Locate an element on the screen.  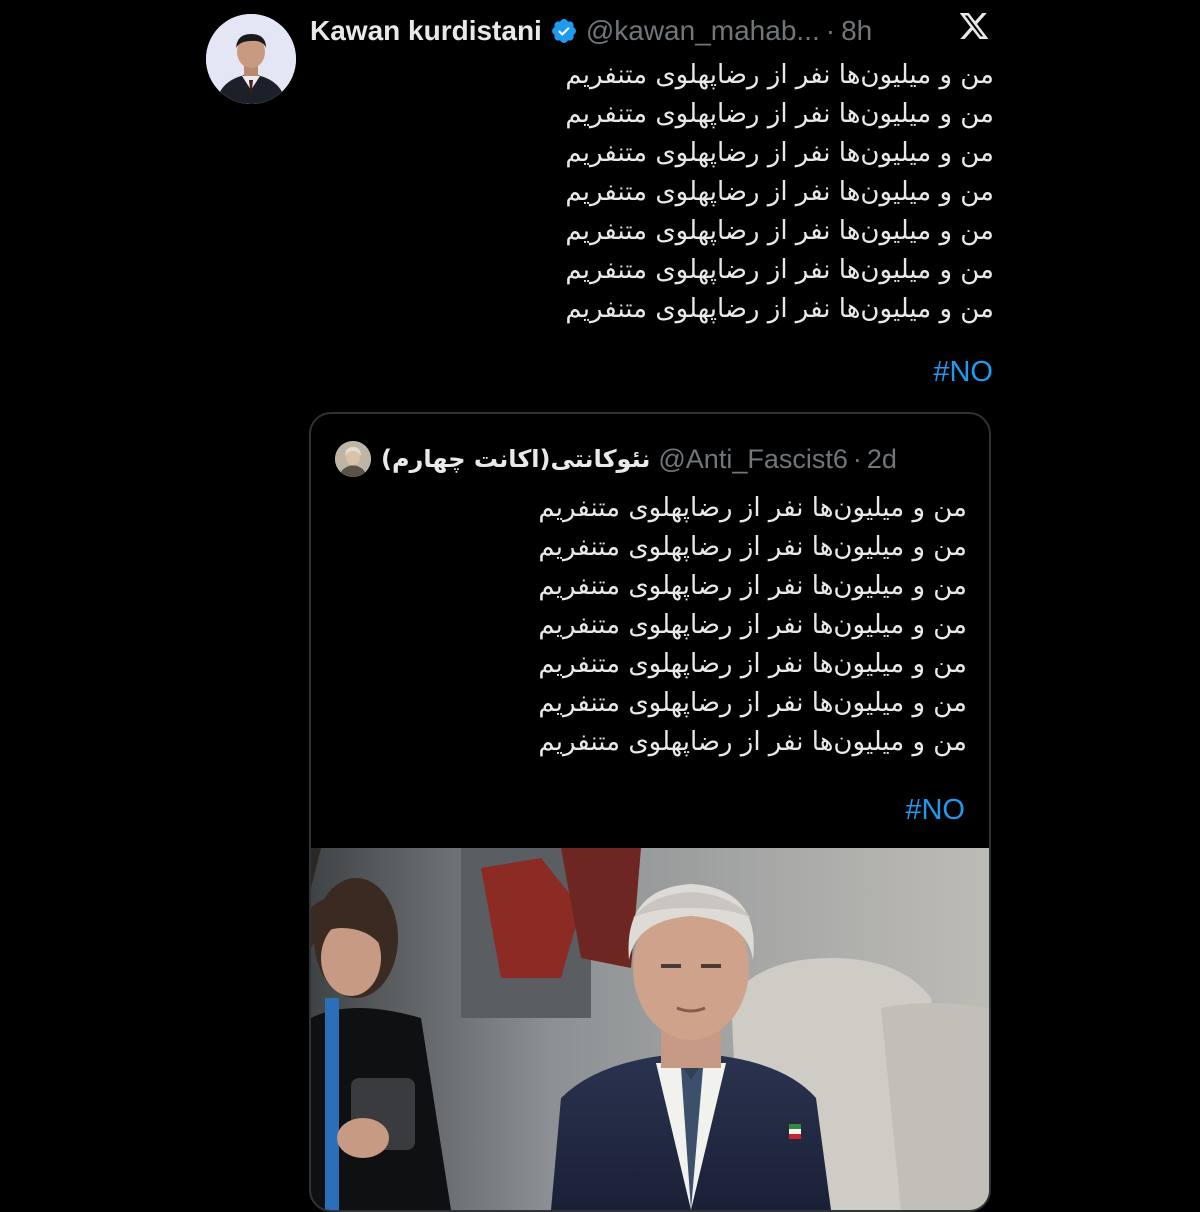
author-name: Kawan kurdistani is located at coordinates (426, 31).